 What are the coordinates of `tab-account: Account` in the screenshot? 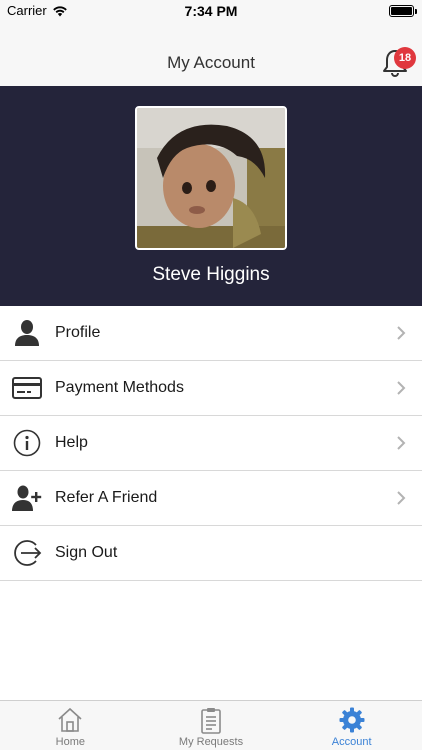 It's located at (351, 725).